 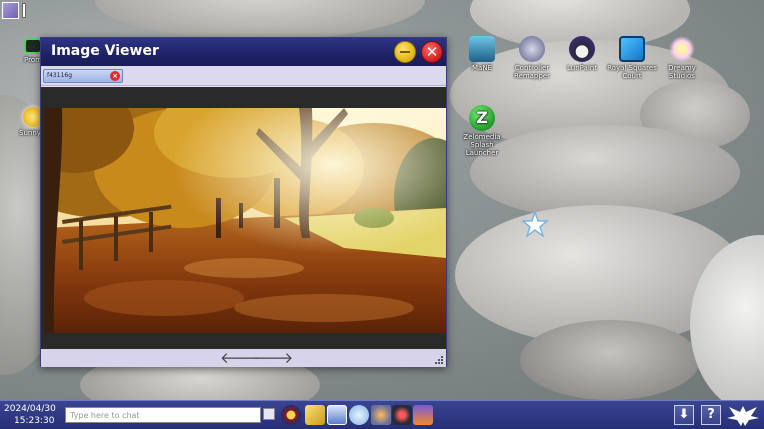 I want to click on help-button: ?, so click(x=711, y=415).